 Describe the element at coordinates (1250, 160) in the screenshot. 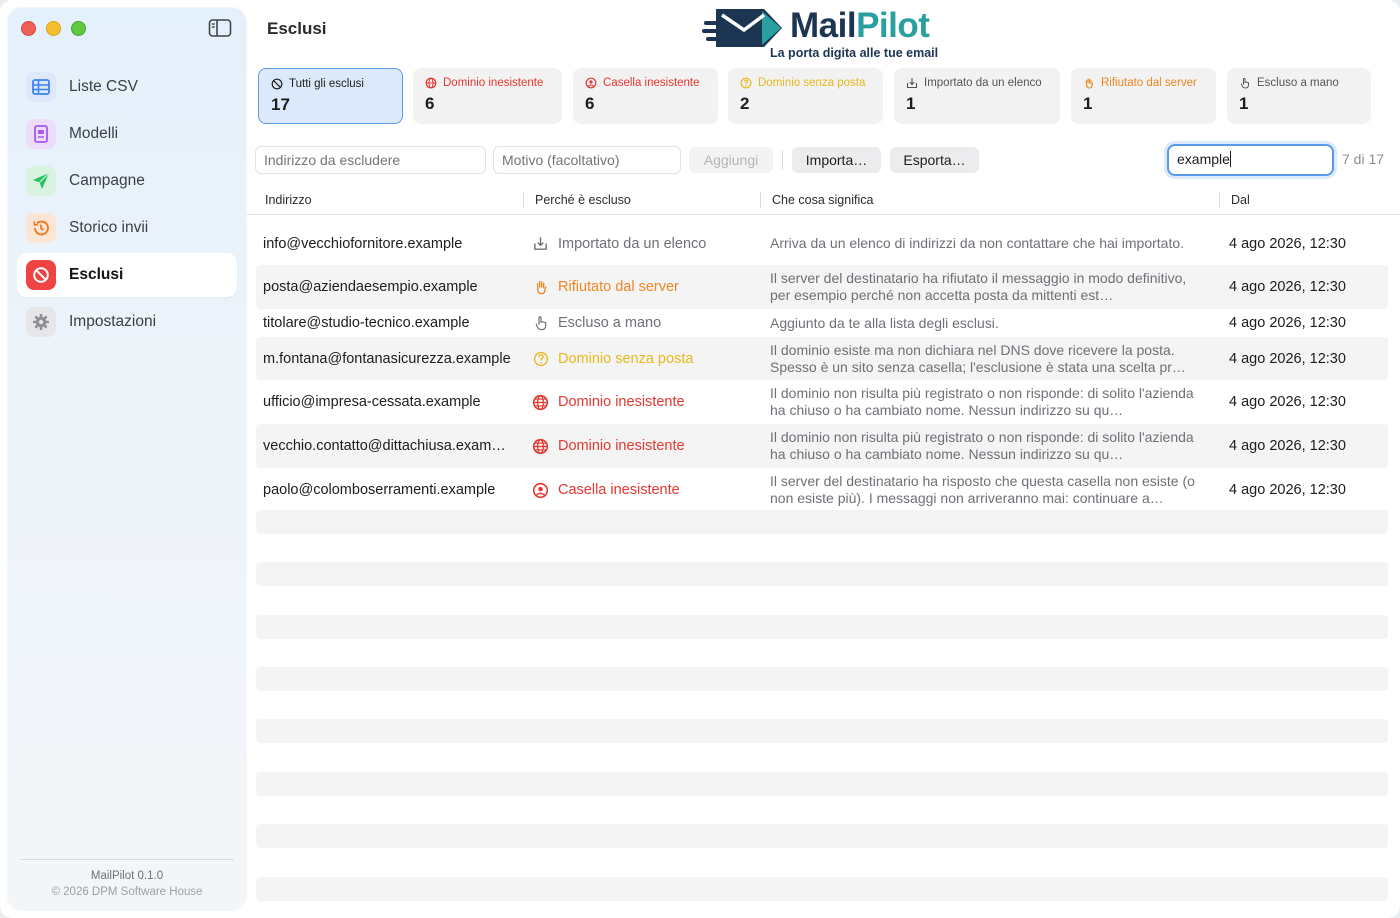

I see `search-input: example` at that location.